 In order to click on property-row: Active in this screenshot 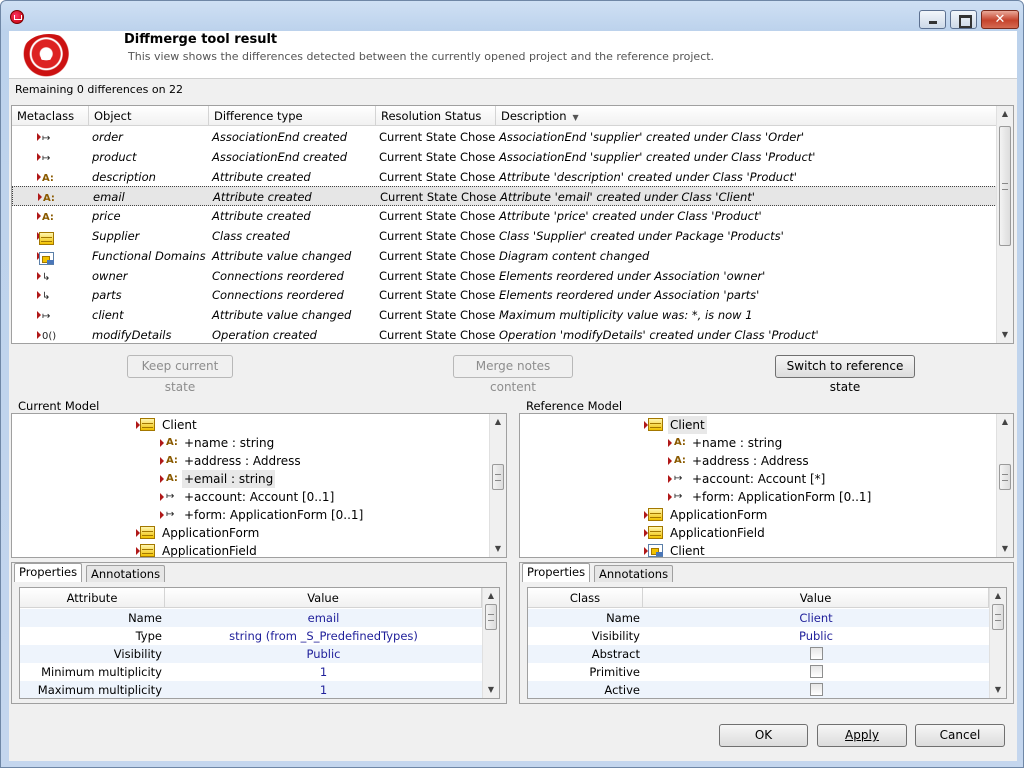, I will do `click(758, 689)`.